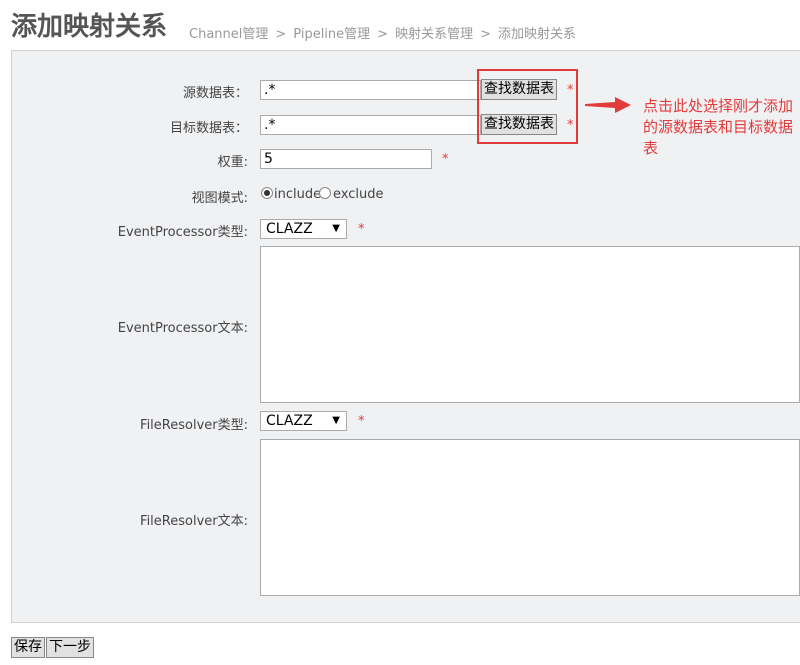 This screenshot has height=665, width=800. I want to click on breadcrumb: Channel管理 > Pipeline管理 > 映射关系管理 > 添加映射关系, so click(382, 32).